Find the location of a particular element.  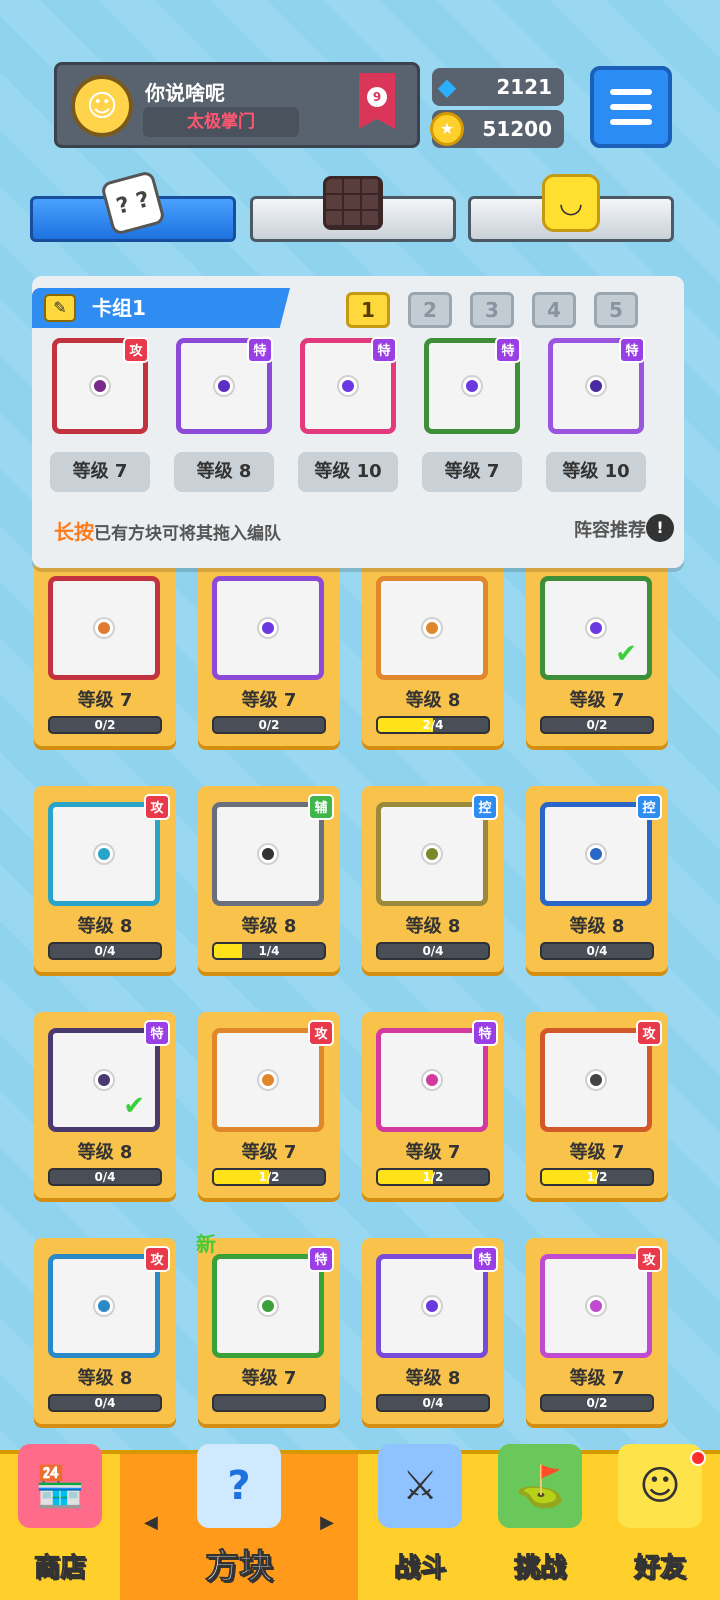

block-card: 特 新等级 7 is located at coordinates (268, 1328).